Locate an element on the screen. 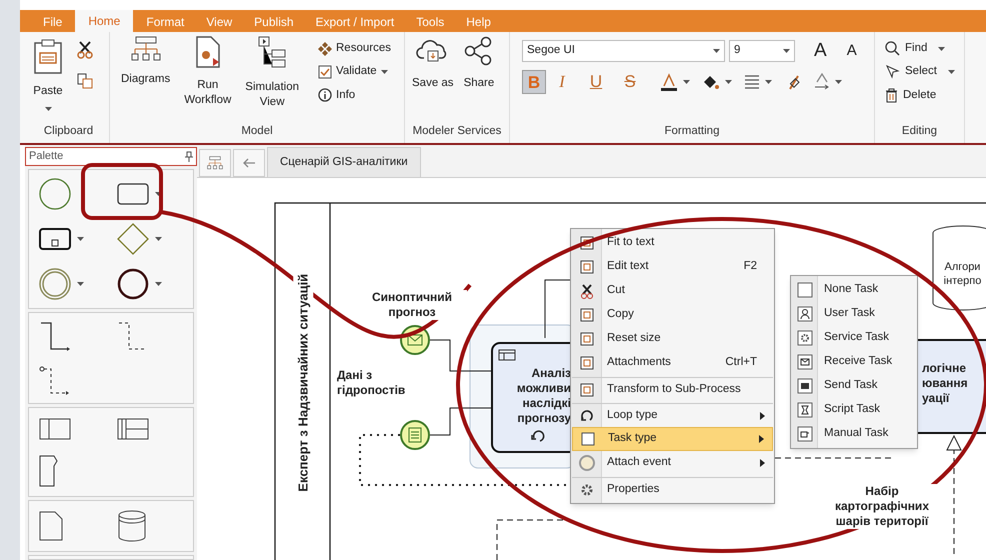  task-text: логічне is located at coordinates (944, 368).